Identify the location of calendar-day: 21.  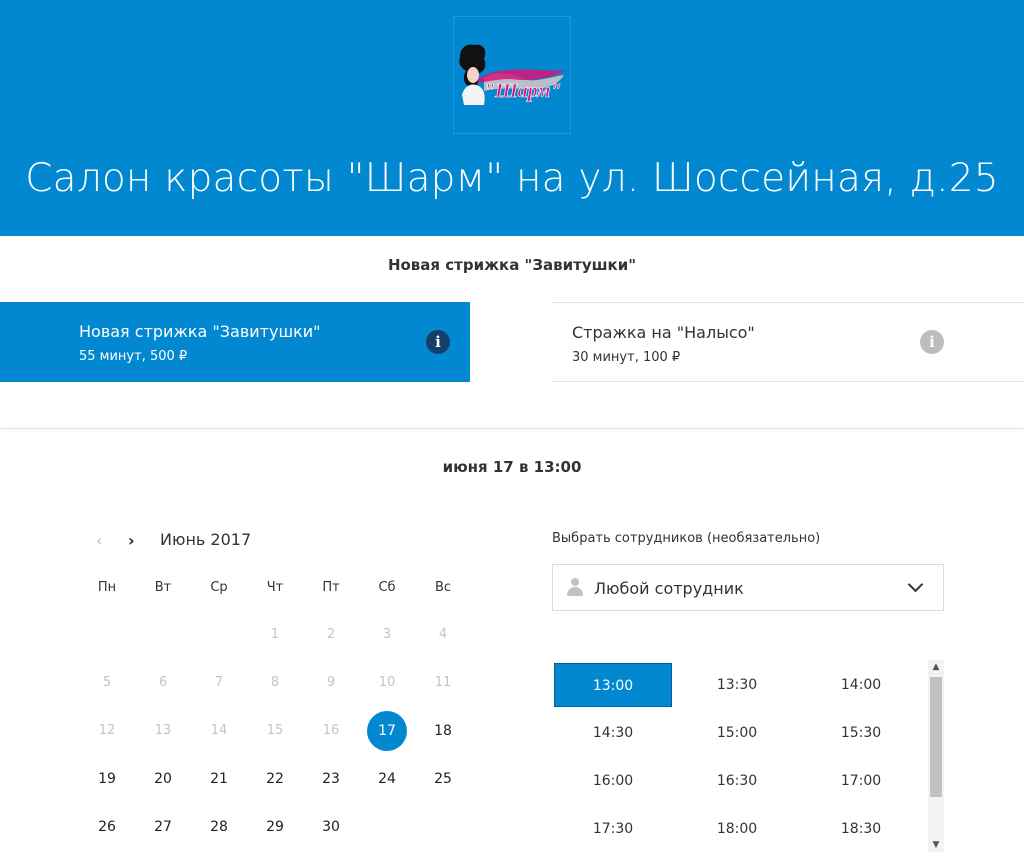
(219, 779).